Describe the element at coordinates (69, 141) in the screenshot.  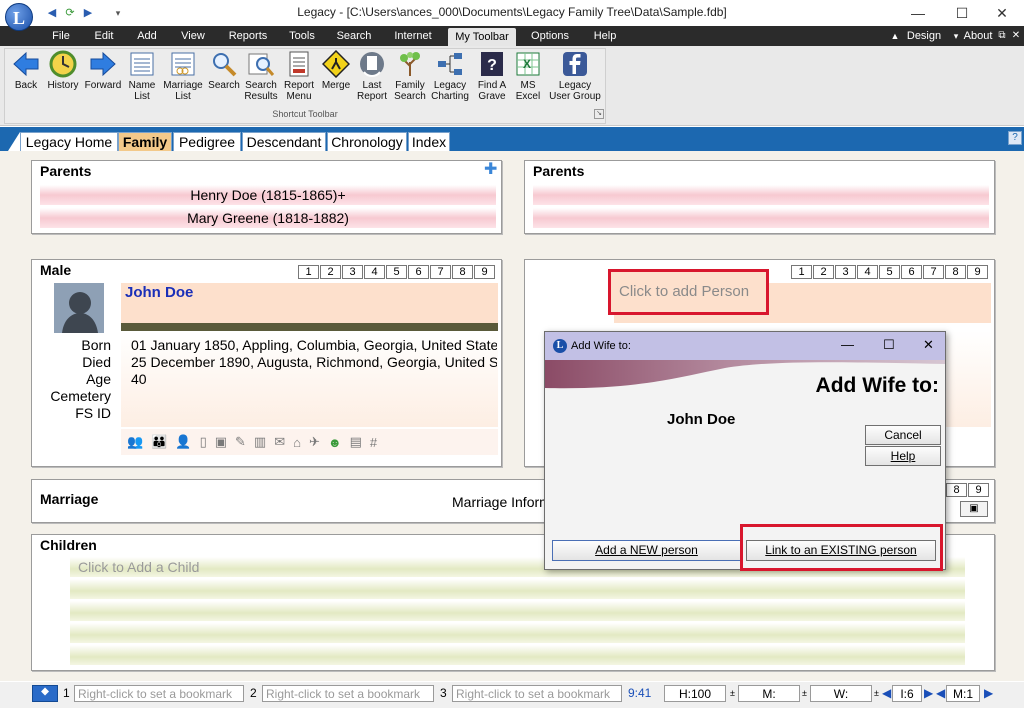
I see `tab-legacy-home: Legacy Home` at that location.